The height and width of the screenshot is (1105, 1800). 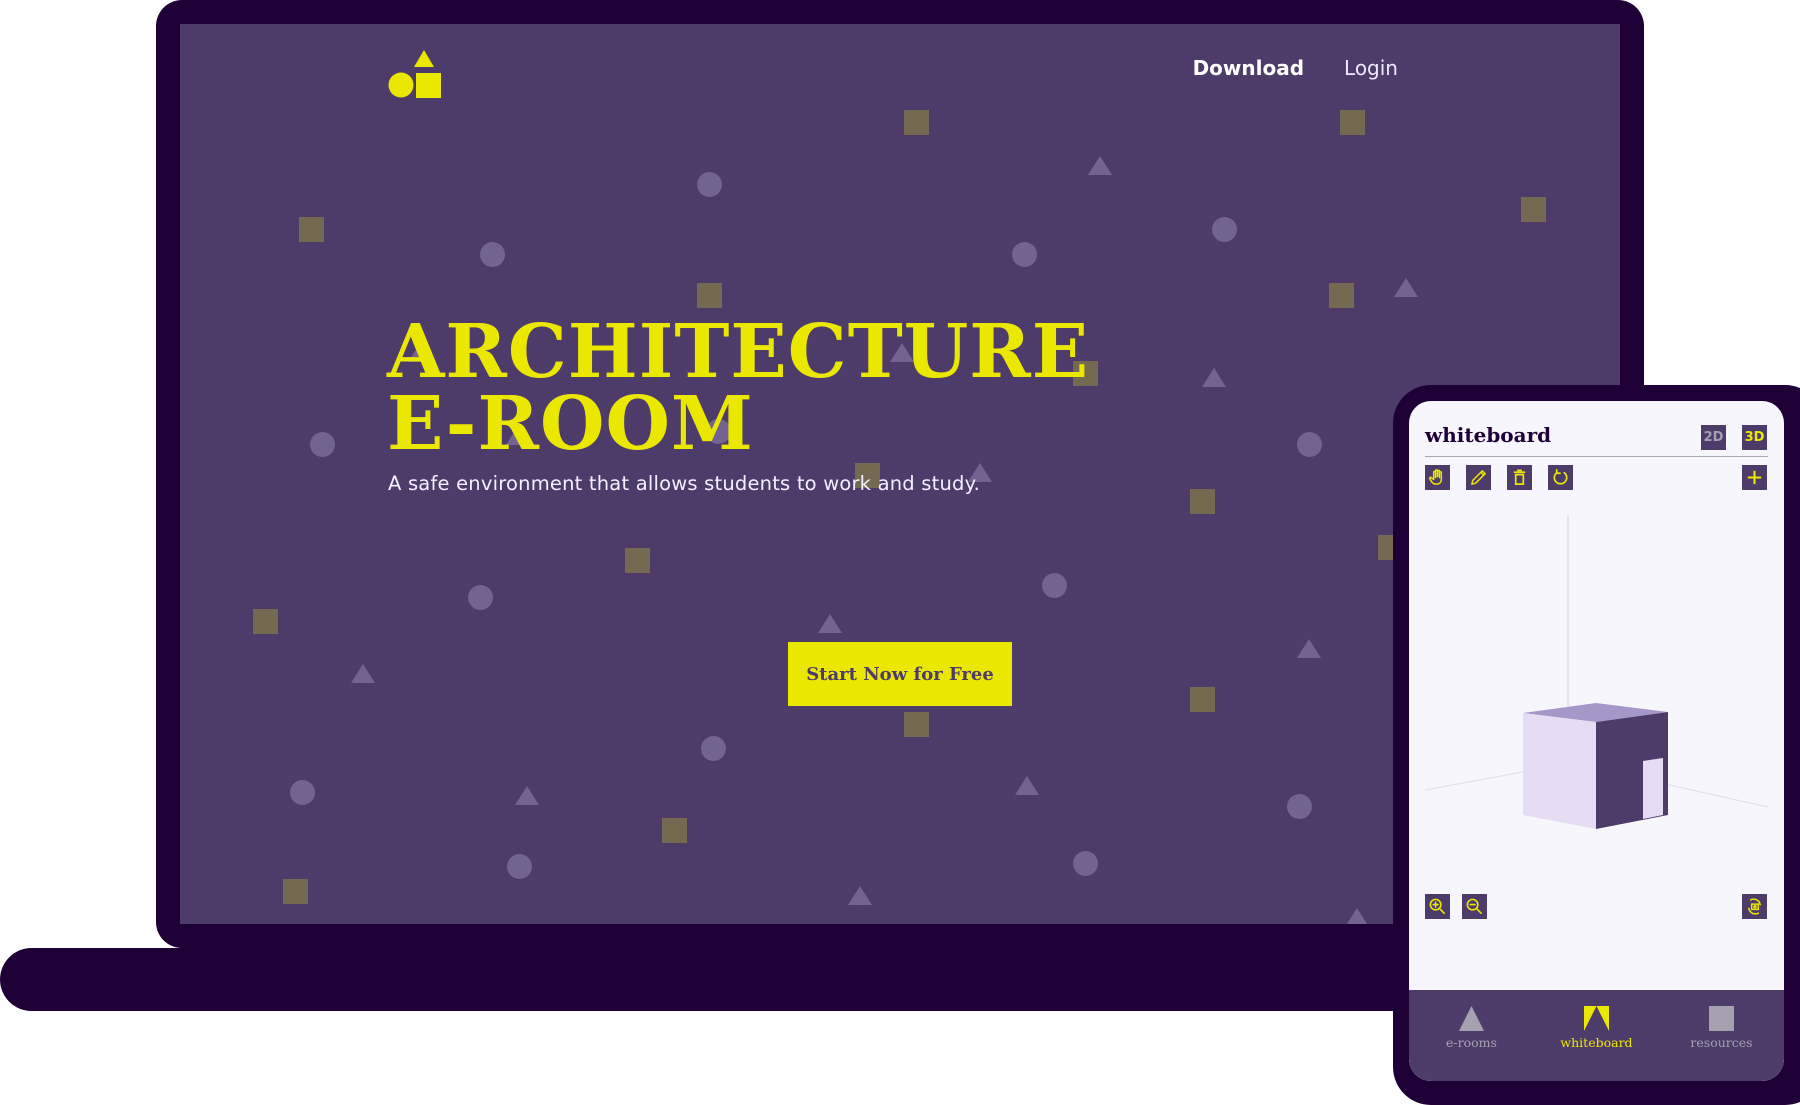 What do you see at coordinates (1371, 68) in the screenshot?
I see `login-link: Login` at bounding box center [1371, 68].